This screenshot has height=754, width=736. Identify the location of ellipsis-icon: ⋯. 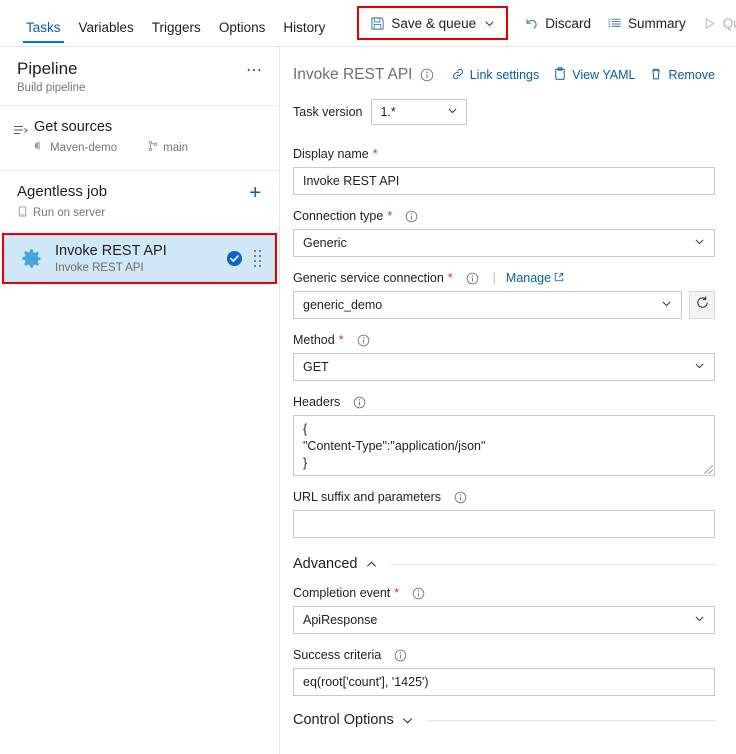
(254, 71).